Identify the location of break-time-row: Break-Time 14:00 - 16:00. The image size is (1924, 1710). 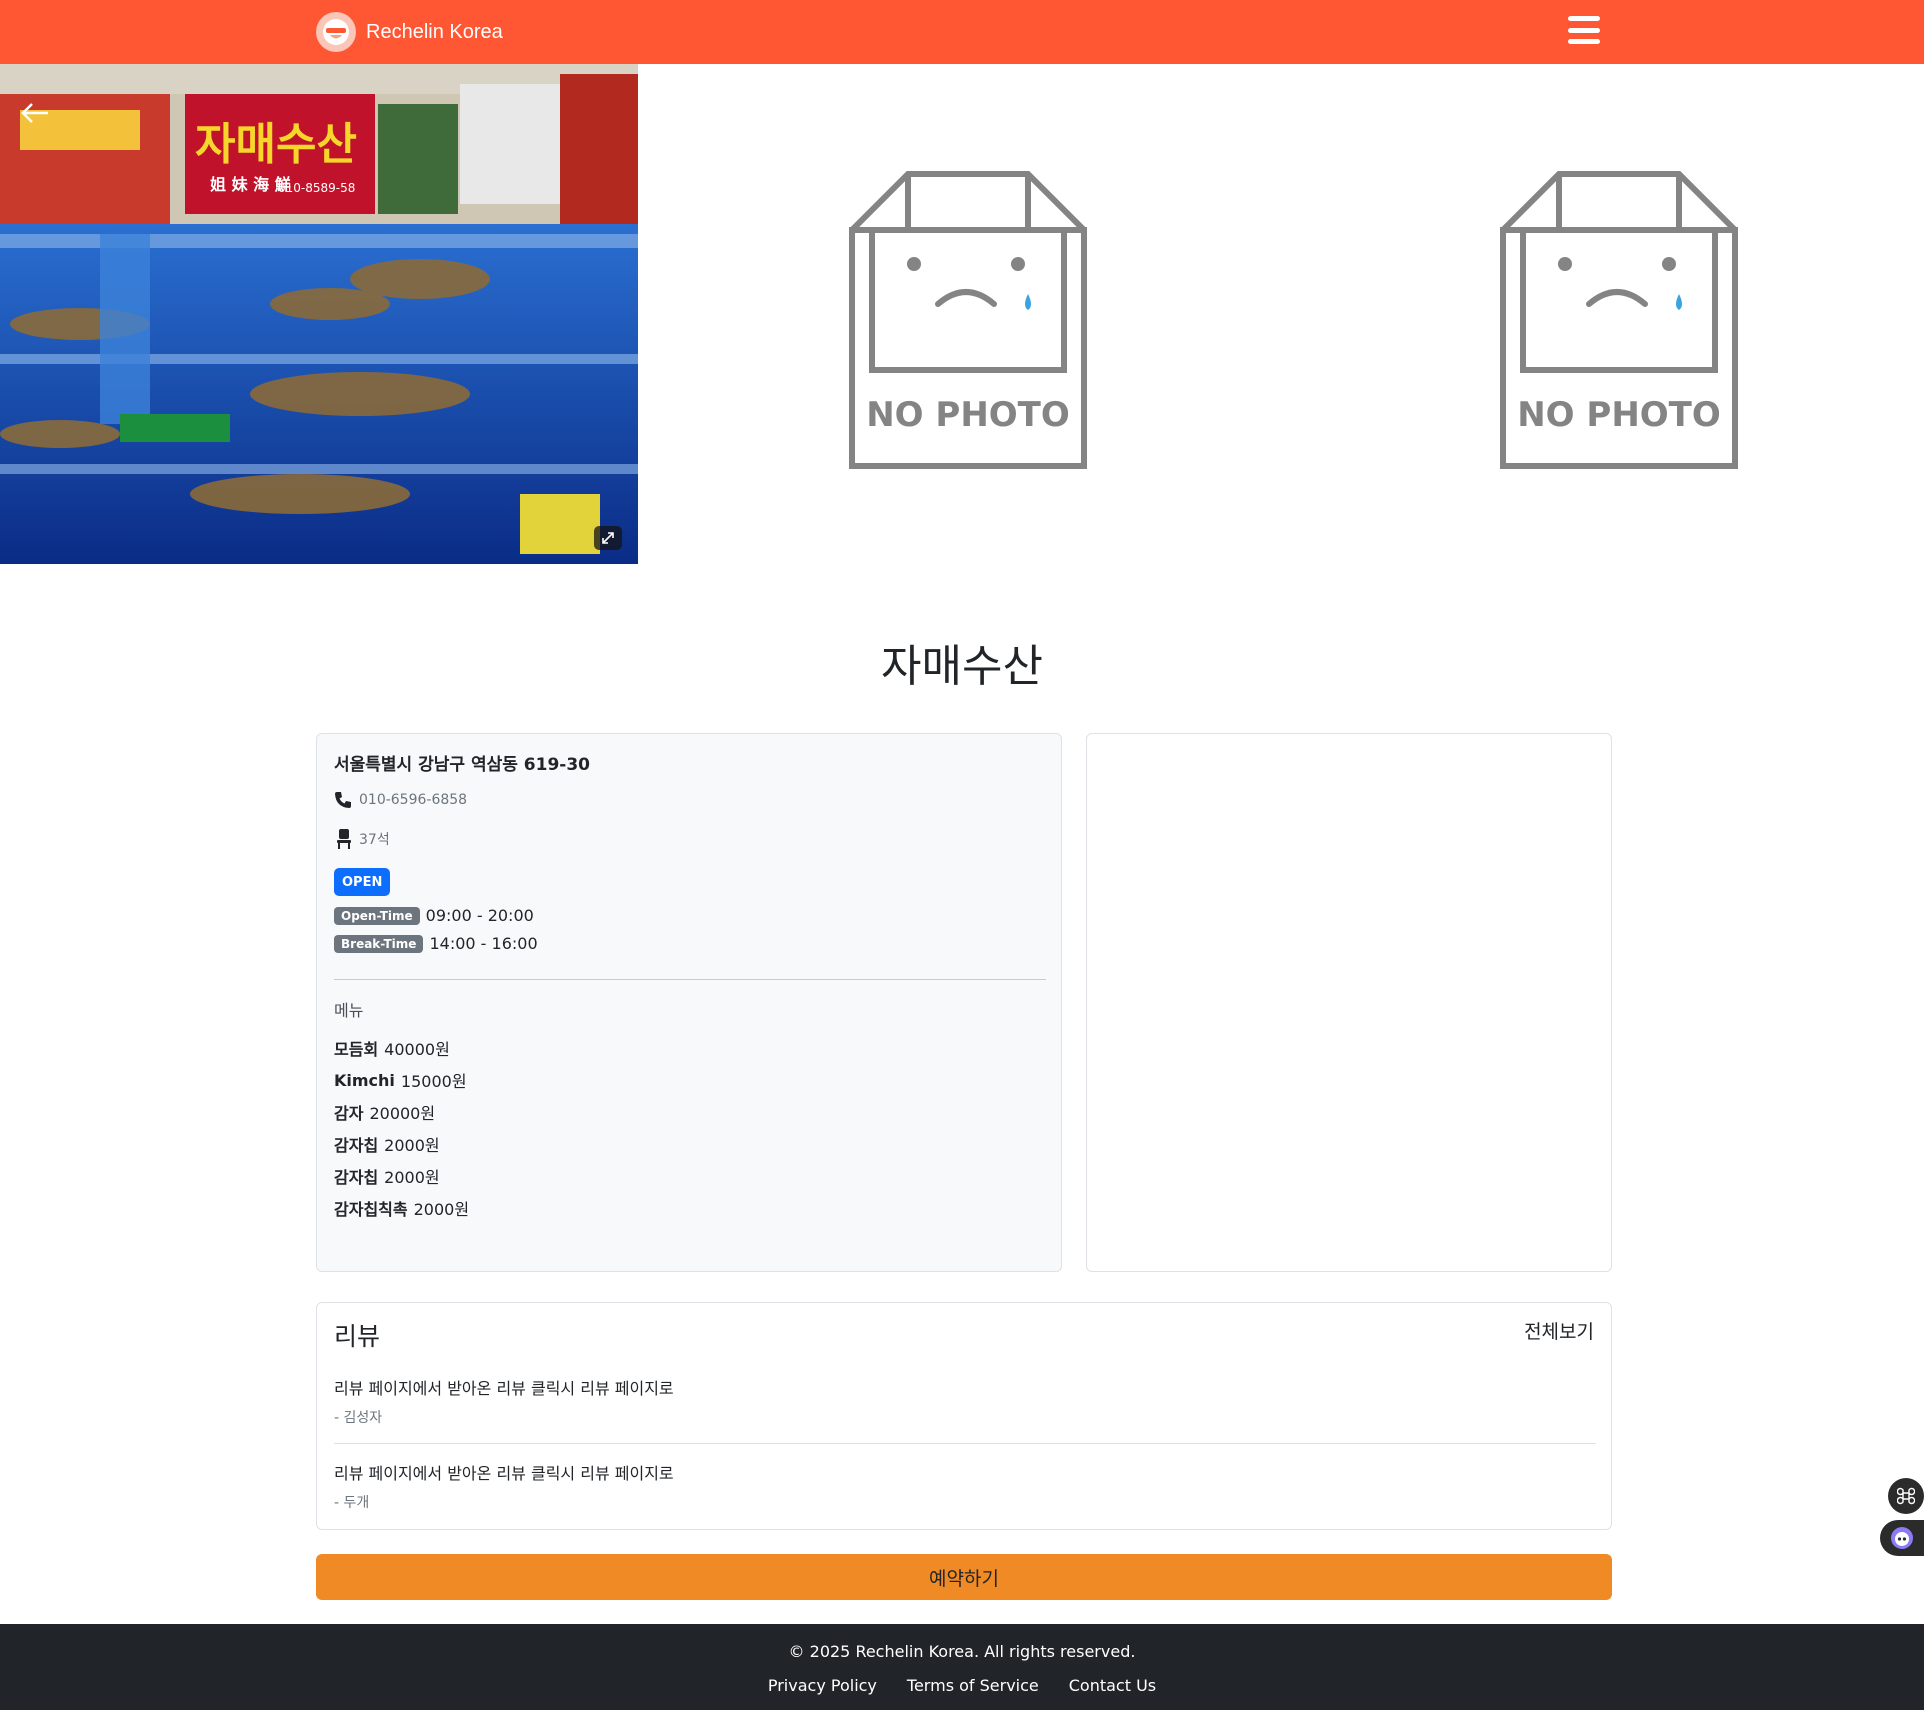
(436, 943).